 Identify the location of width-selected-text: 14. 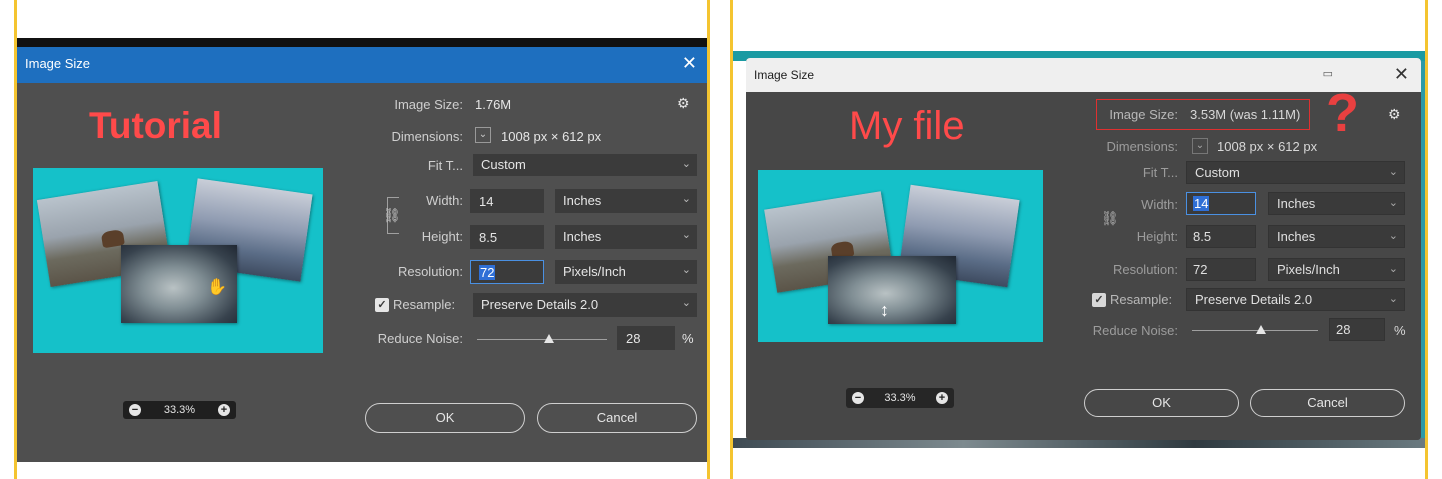
(1201, 203).